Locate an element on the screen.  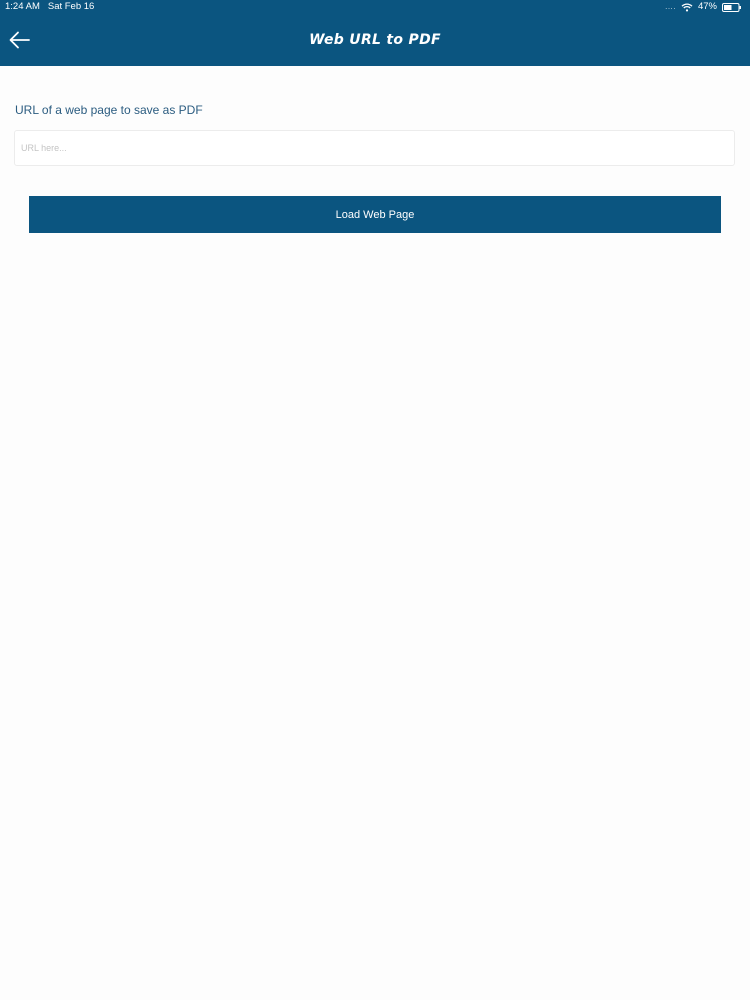
battery-icon is located at coordinates (732, 7).